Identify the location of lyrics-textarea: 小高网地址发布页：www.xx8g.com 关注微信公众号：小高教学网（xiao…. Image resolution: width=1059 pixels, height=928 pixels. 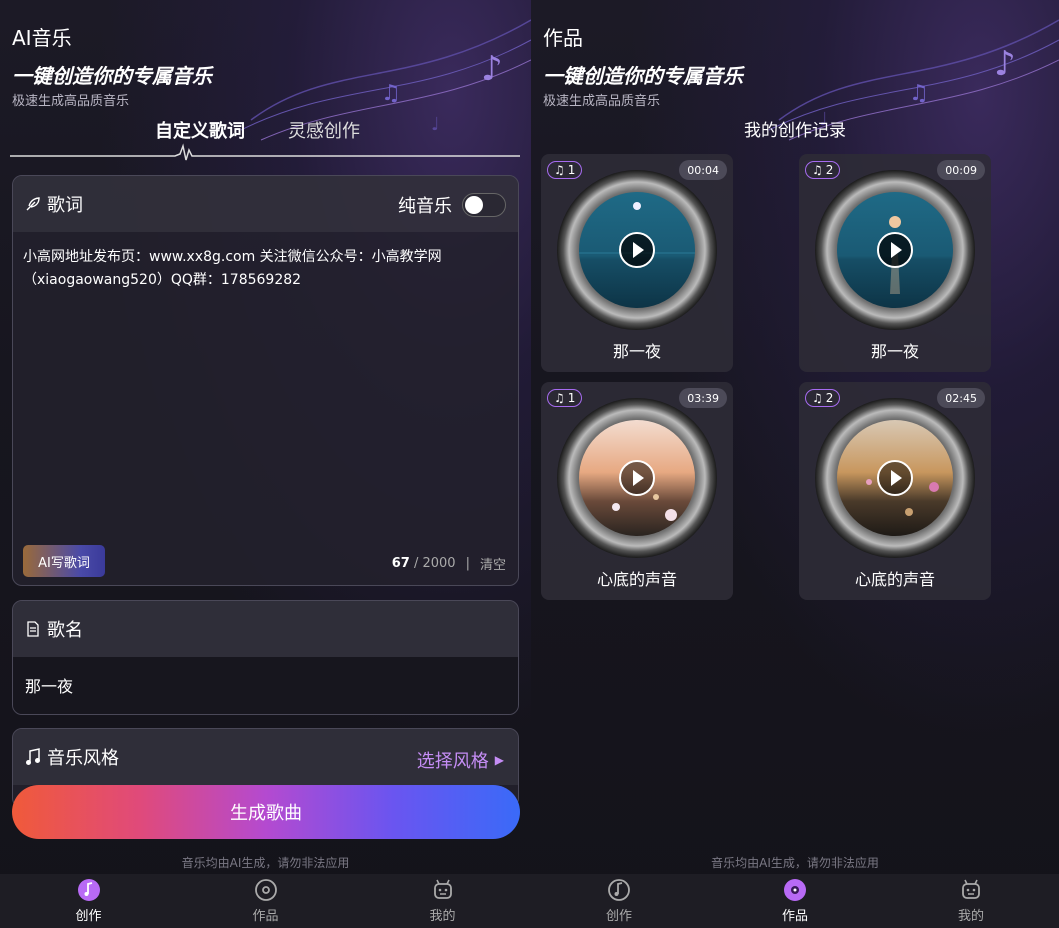
(263, 269).